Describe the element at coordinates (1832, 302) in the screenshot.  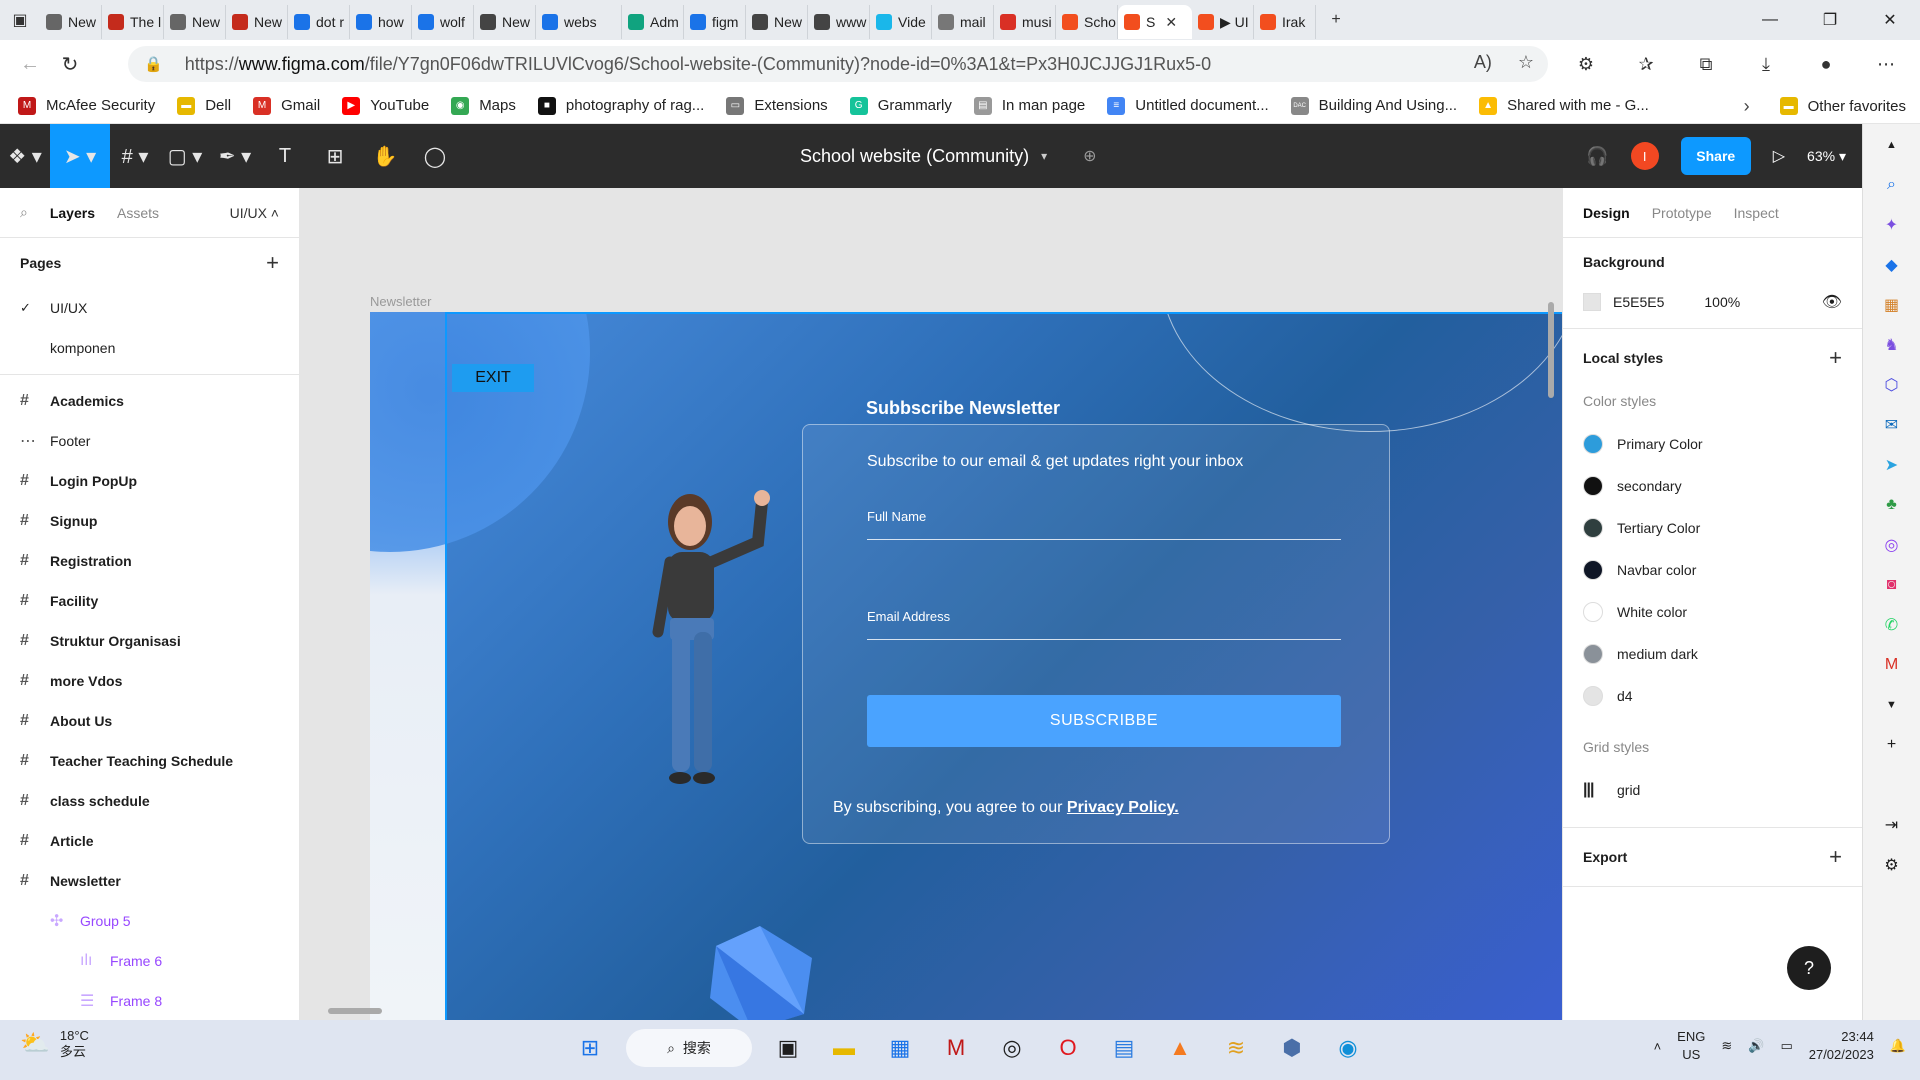
I see `visibility-eye-icon: 👁` at that location.